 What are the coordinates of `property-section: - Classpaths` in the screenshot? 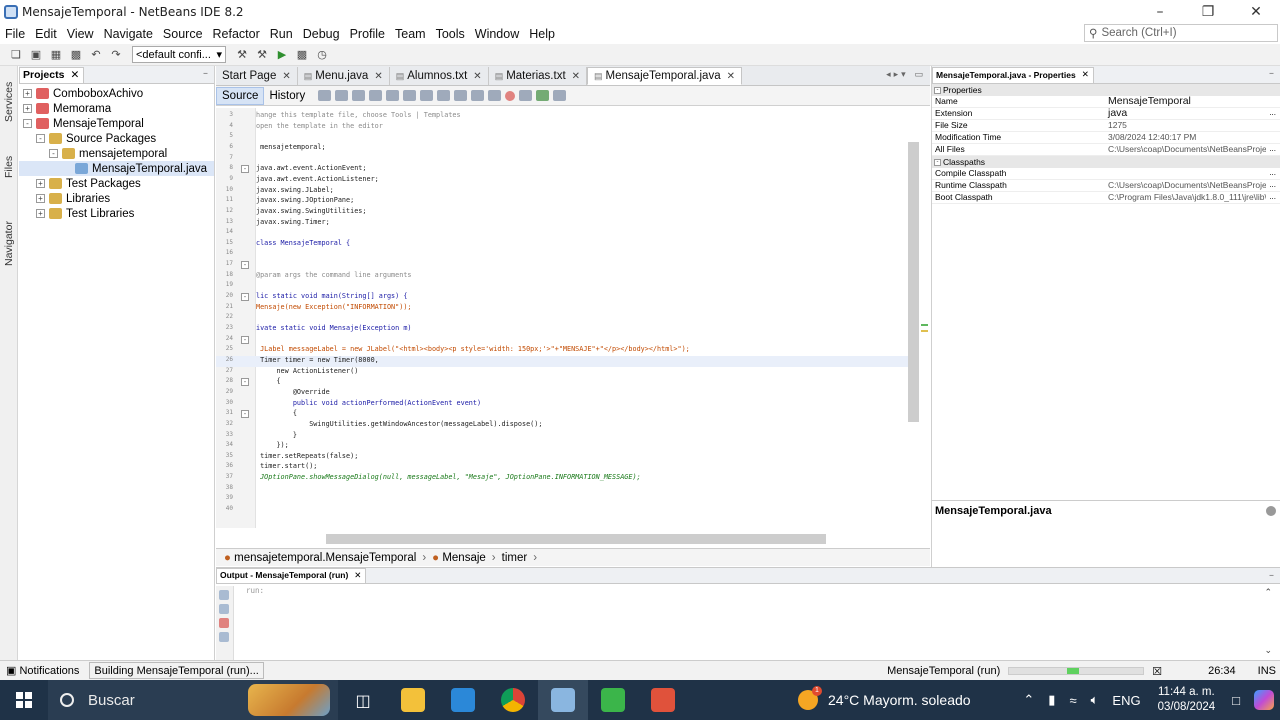 It's located at (1106, 162).